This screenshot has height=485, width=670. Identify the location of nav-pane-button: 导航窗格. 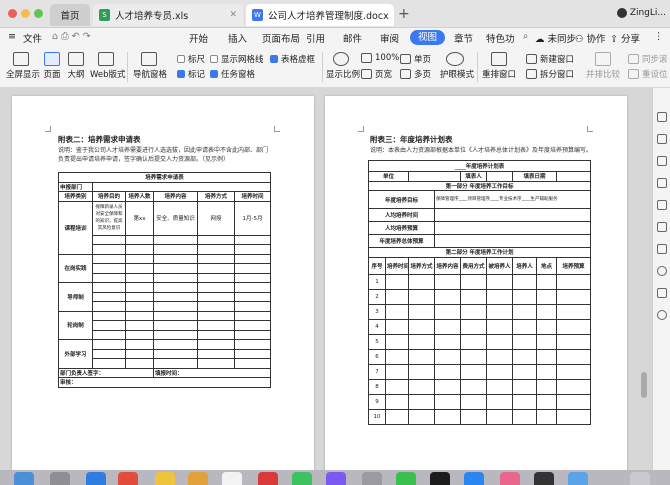
(150, 66).